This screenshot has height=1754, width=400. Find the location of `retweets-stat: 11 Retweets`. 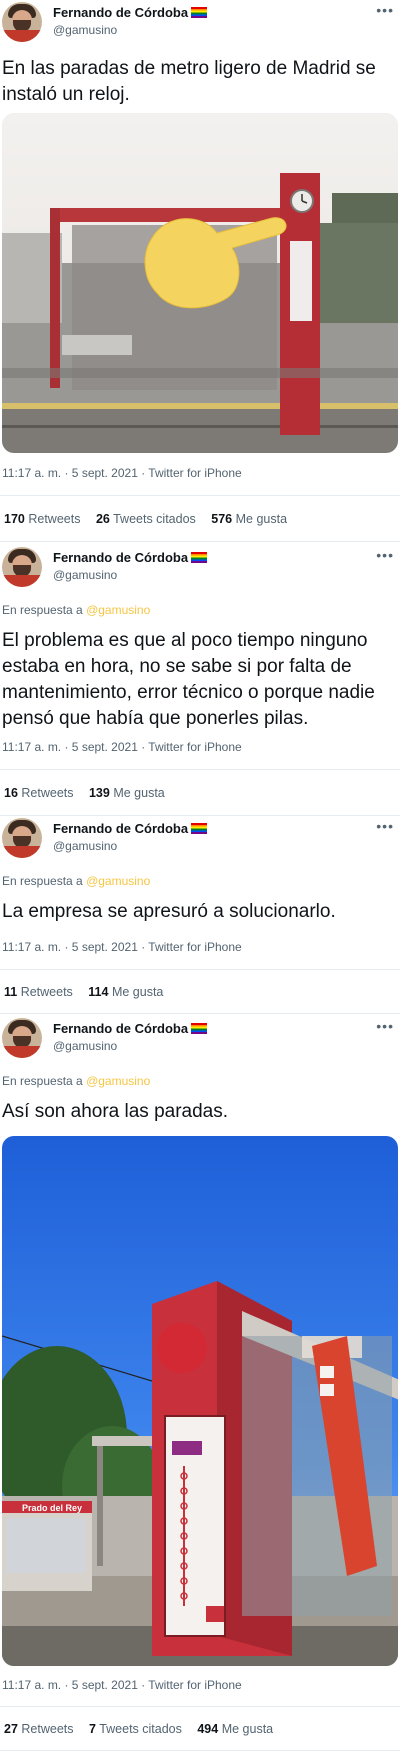

retweets-stat: 11 Retweets is located at coordinates (38, 992).